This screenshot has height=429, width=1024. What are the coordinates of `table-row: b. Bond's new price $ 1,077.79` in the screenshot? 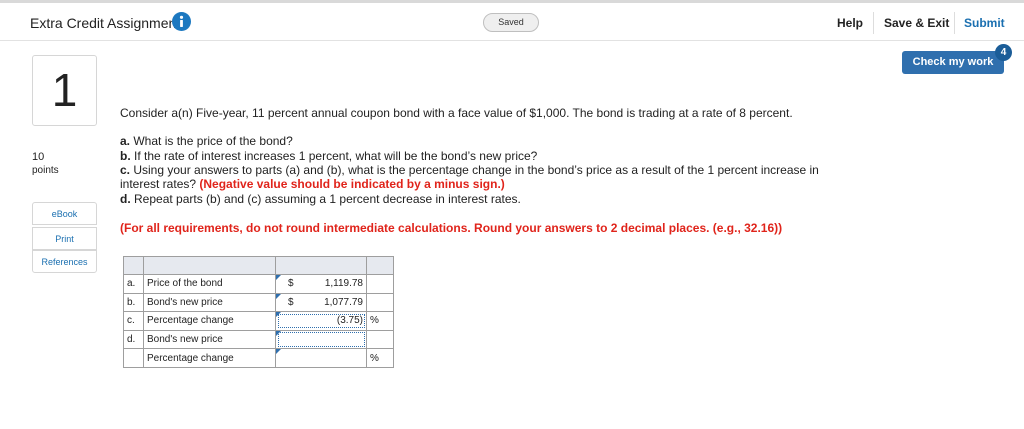 It's located at (258, 302).